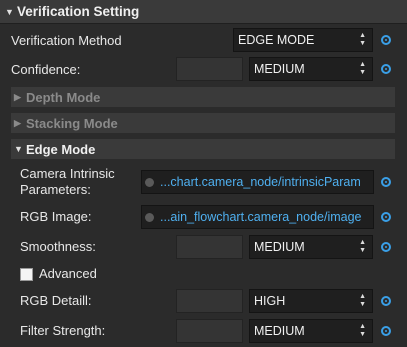  What do you see at coordinates (279, 247) in the screenshot?
I see `smoothness-value: MEDIUM` at bounding box center [279, 247].